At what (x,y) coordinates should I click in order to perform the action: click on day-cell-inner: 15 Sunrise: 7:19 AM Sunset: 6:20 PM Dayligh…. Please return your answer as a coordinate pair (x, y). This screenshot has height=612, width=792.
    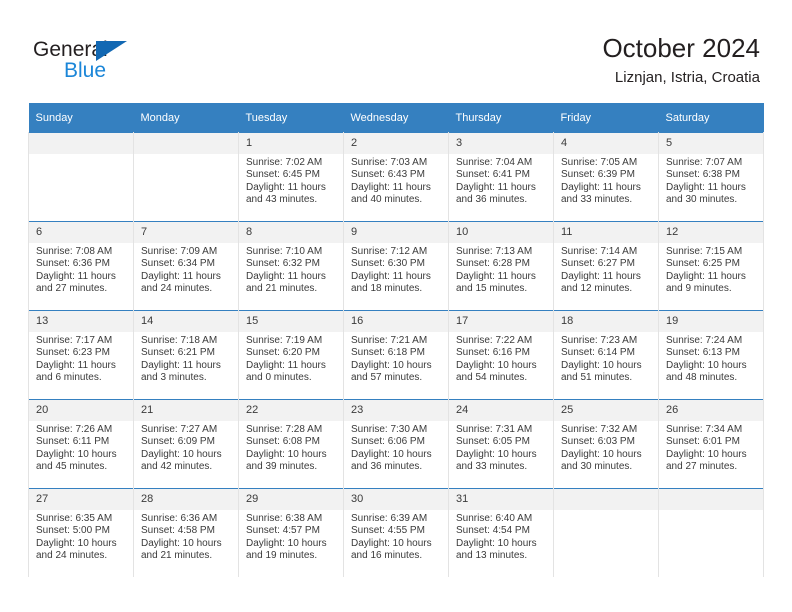
    Looking at the image, I should click on (291, 355).